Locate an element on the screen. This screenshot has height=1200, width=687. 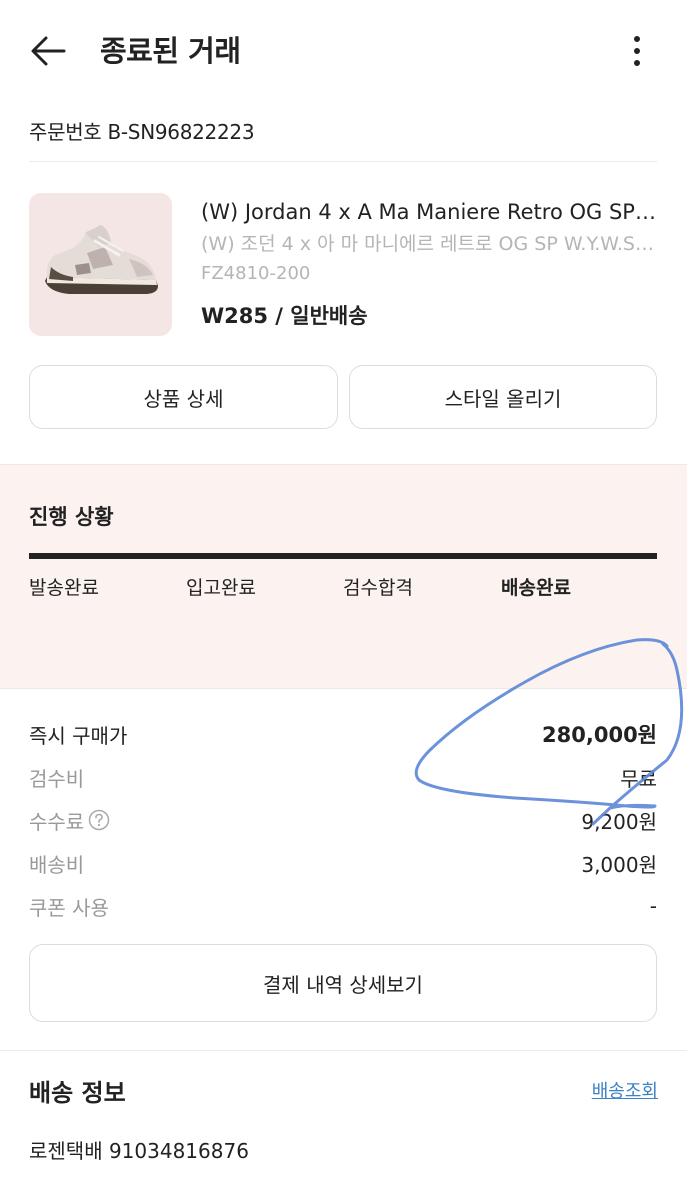
sneaker-image is located at coordinates (101, 259).